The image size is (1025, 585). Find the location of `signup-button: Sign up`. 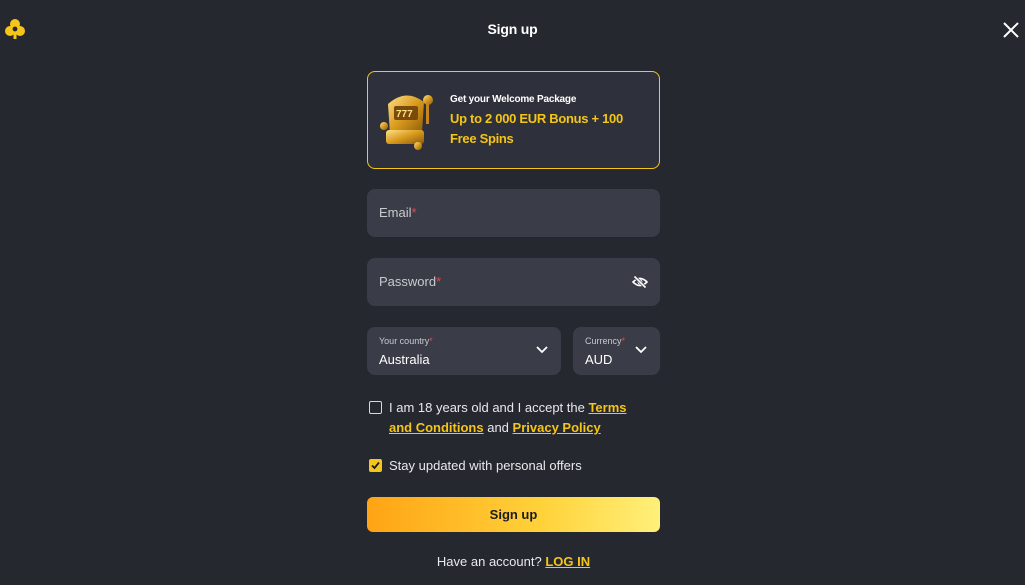

signup-button: Sign up is located at coordinates (513, 514).